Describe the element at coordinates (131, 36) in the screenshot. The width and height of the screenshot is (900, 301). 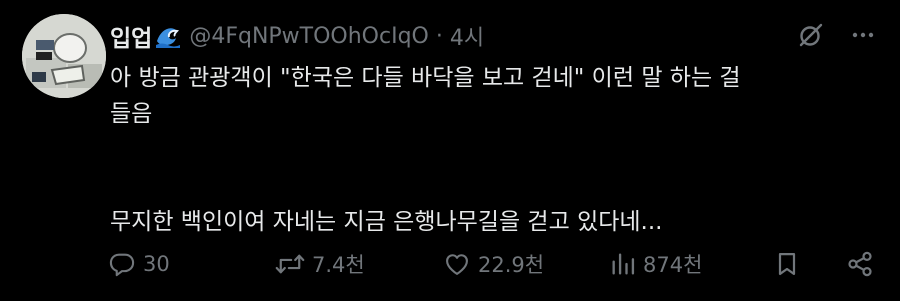
I see `display-name: 입업` at that location.